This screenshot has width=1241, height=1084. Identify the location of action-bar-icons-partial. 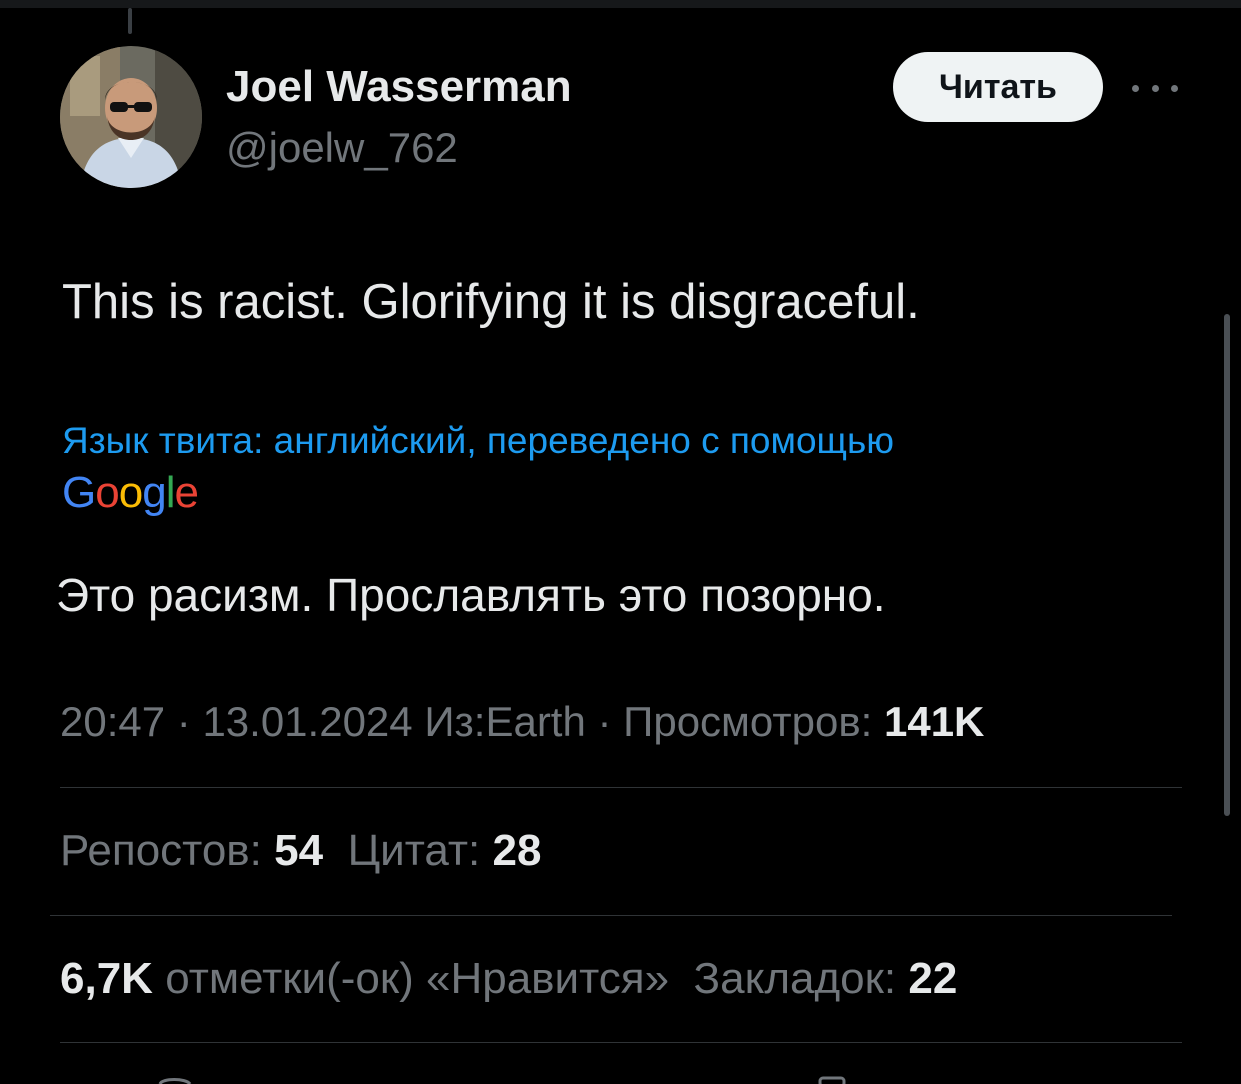
(502, 1080).